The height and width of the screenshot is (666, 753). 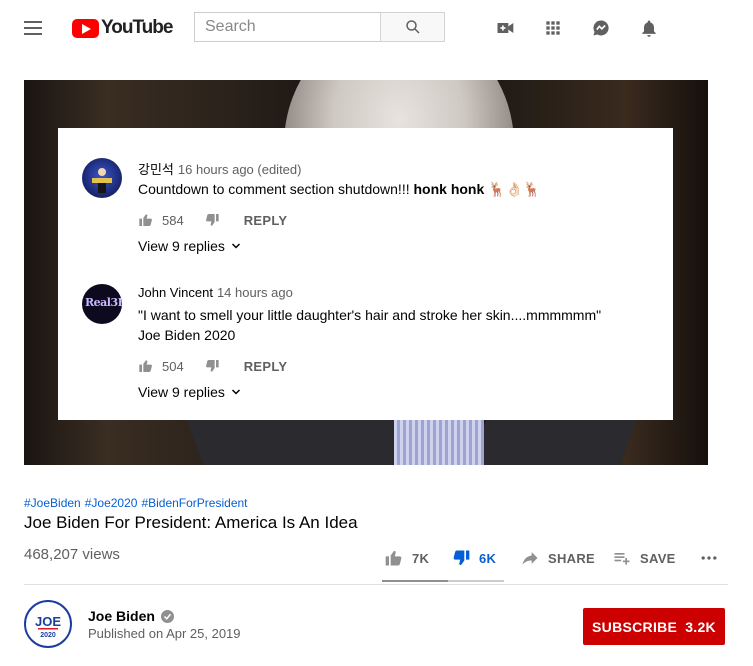 What do you see at coordinates (111, 503) in the screenshot?
I see `hashtag-link: #Joe2020` at bounding box center [111, 503].